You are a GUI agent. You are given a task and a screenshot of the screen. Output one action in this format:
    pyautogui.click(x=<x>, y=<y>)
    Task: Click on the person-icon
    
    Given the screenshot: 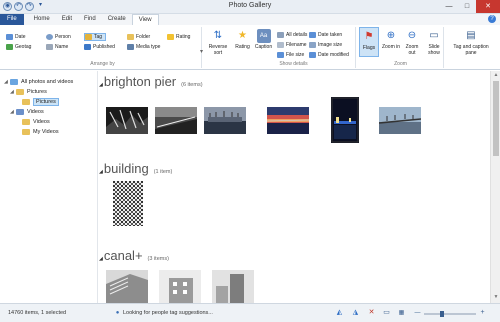 What is the action you would take?
    pyautogui.click(x=49, y=37)
    